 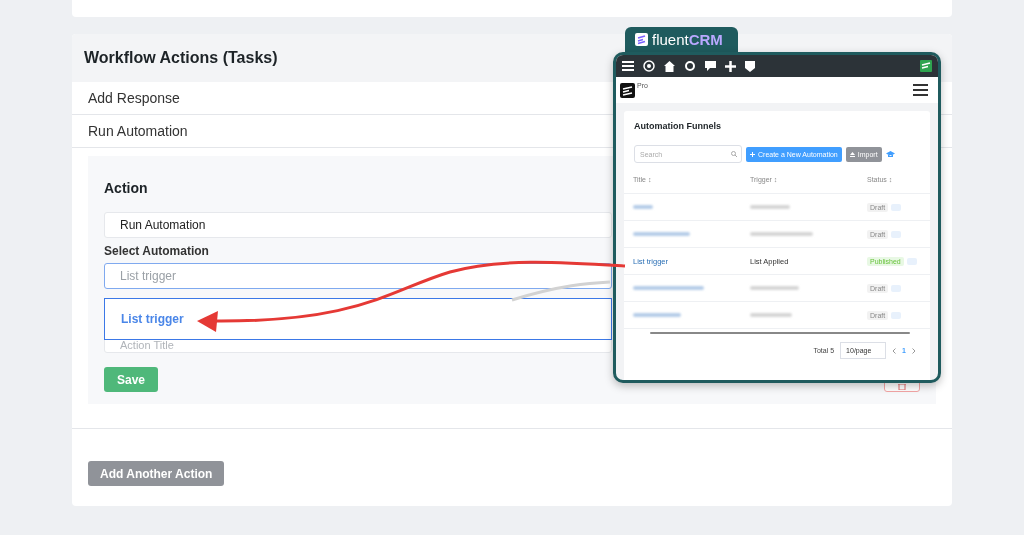 What do you see at coordinates (710, 66) in the screenshot?
I see `comment-icon` at bounding box center [710, 66].